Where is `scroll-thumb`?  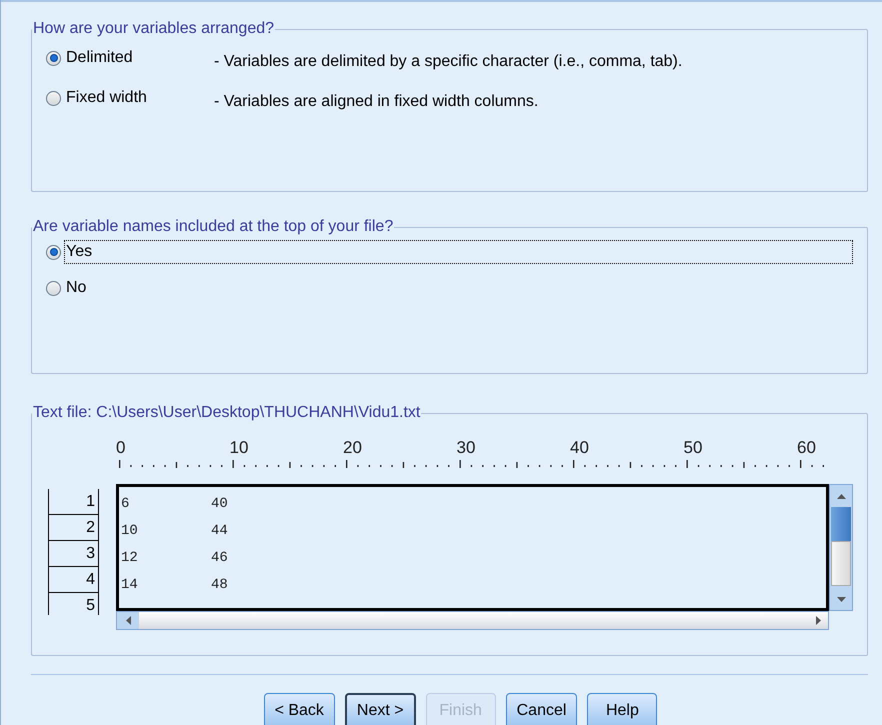
scroll-thumb is located at coordinates (841, 563).